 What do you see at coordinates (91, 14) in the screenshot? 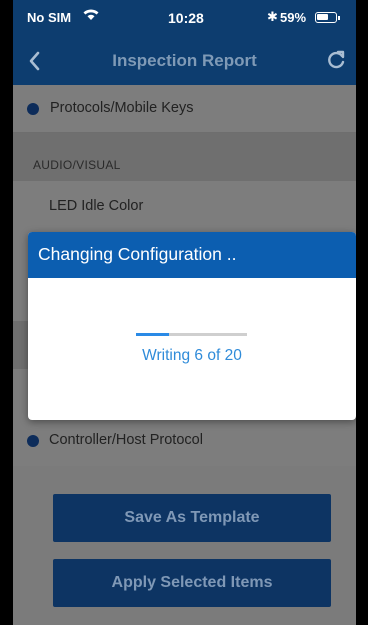
I see `wifi-icon` at bounding box center [91, 14].